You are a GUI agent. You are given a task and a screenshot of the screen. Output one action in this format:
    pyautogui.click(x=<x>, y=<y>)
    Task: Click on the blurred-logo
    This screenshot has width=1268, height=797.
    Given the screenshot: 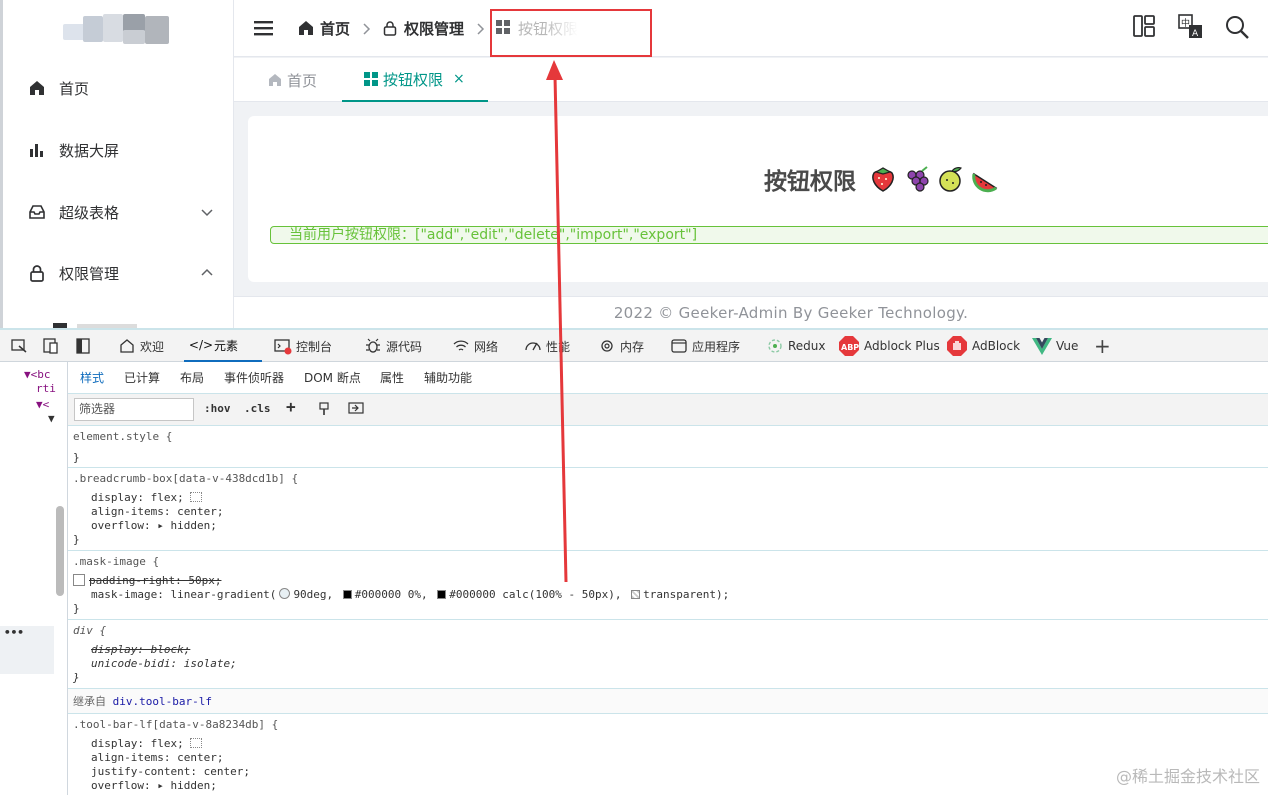 What is the action you would take?
    pyautogui.click(x=116, y=30)
    